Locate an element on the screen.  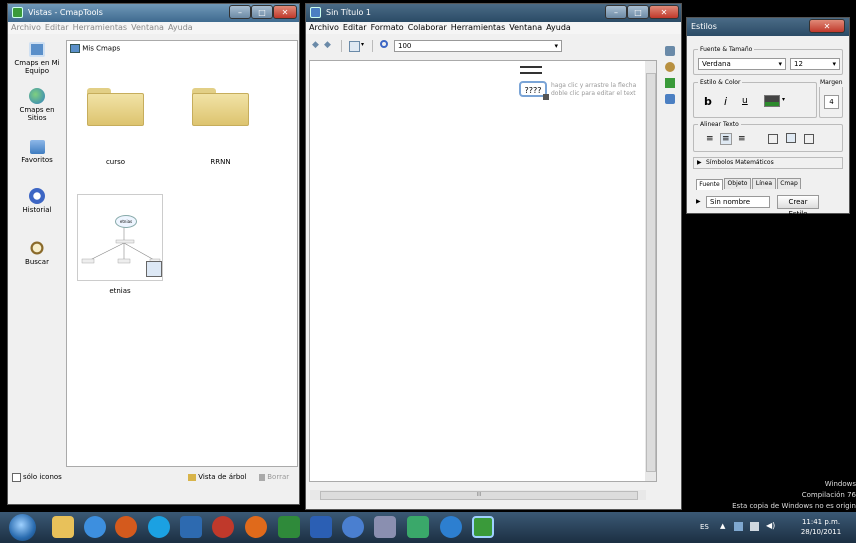
align-left-icon: ≡ is located at coordinates (710, 139).